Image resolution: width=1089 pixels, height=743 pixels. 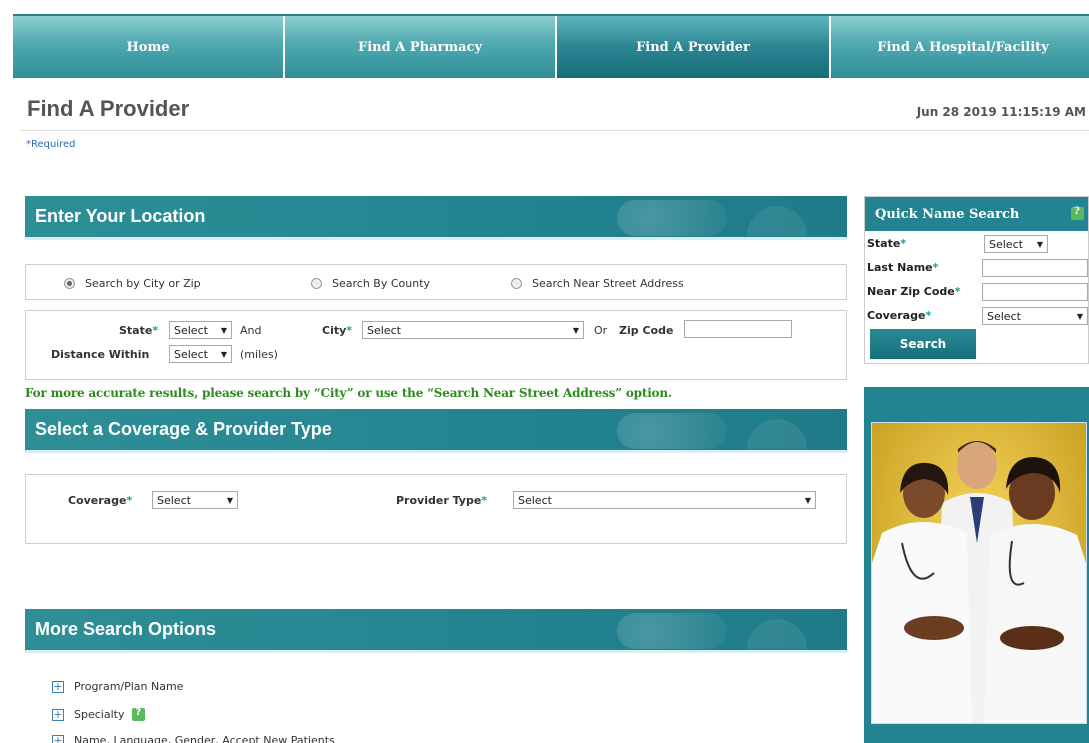 I want to click on section-title: Select a Coverage & Provider Type, so click(x=183, y=429).